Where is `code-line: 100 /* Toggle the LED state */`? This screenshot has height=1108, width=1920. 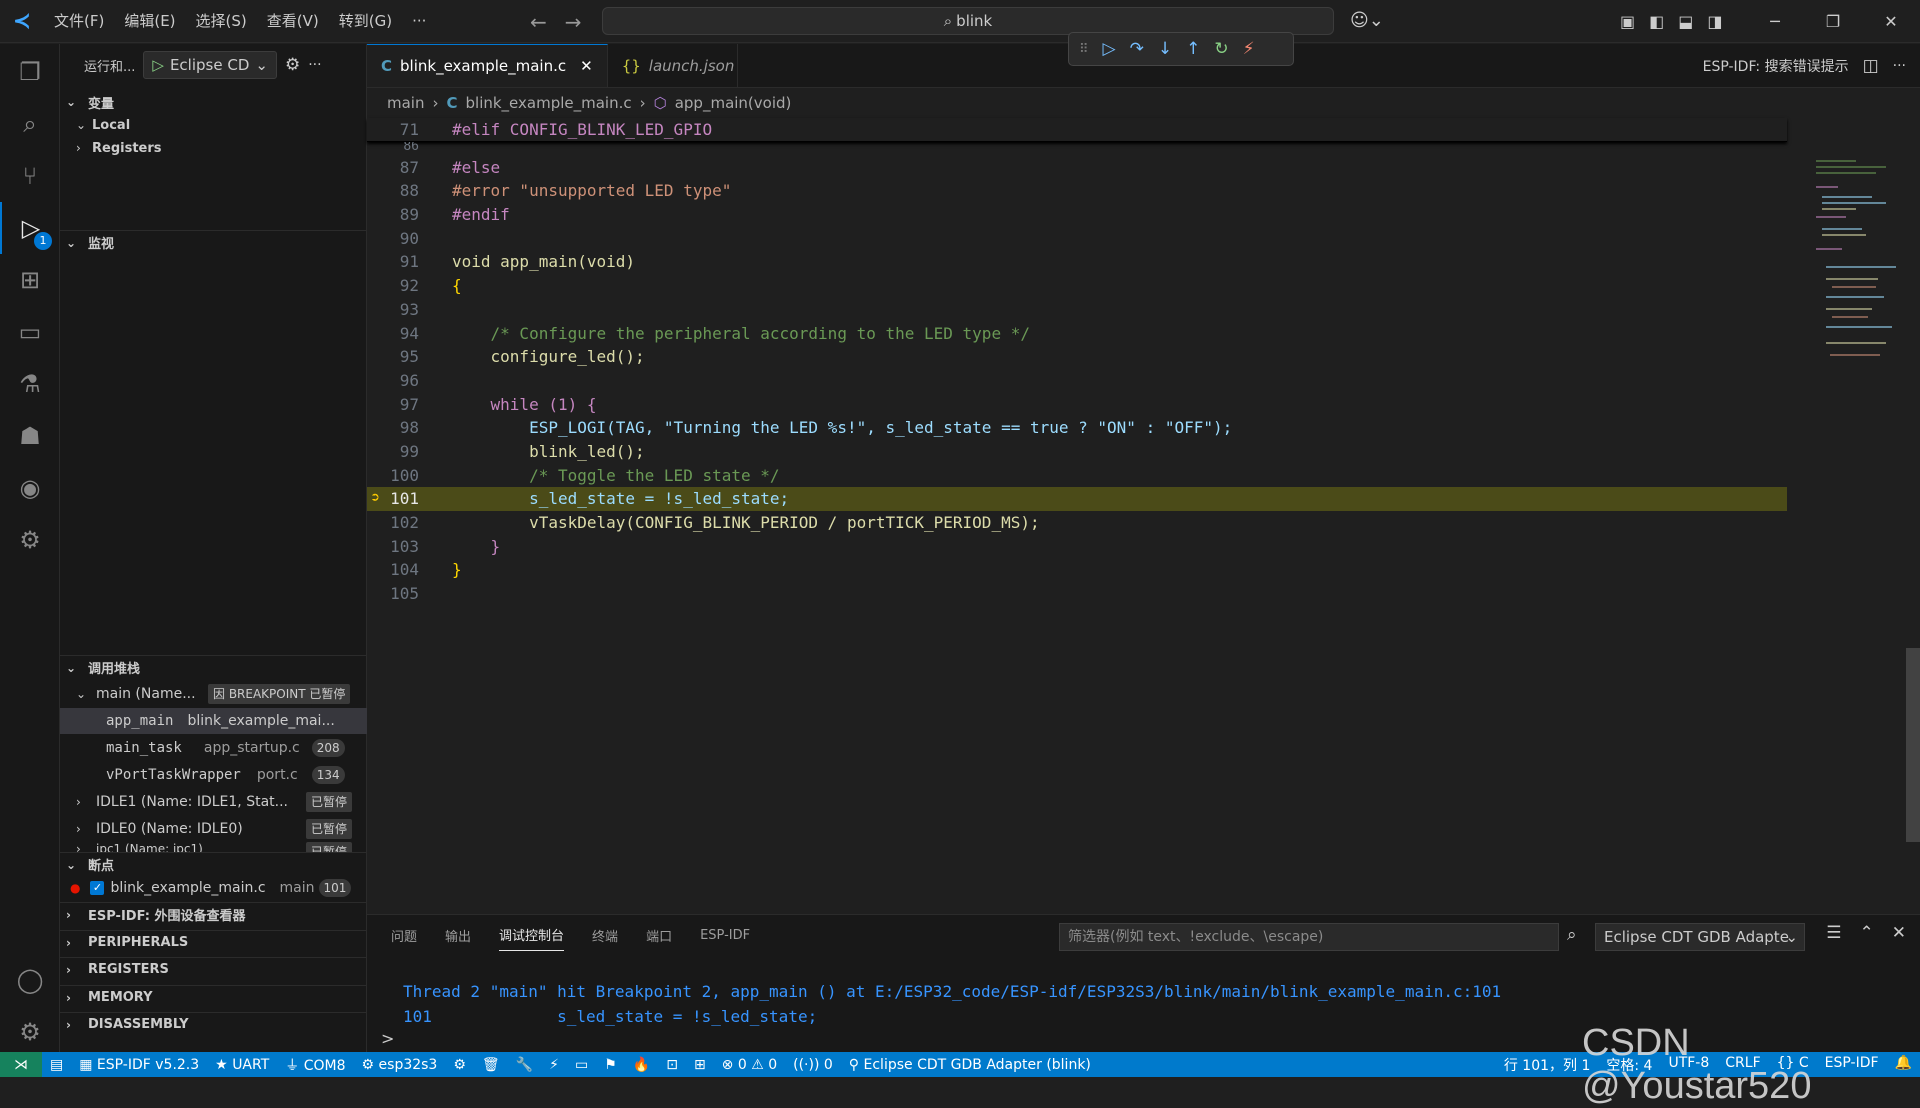 code-line: 100 /* Toggle the LED state */ is located at coordinates (1077, 476).